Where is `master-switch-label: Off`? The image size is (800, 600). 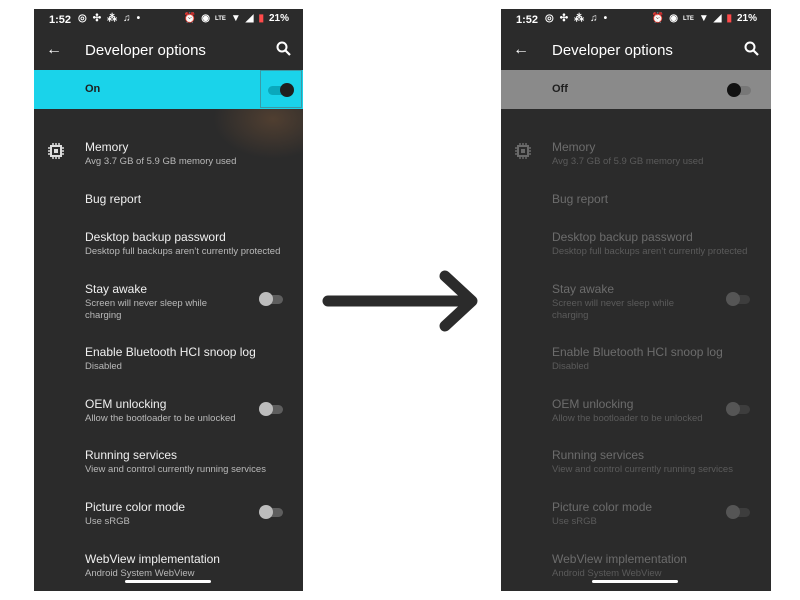
master-switch-label: Off is located at coordinates (560, 89).